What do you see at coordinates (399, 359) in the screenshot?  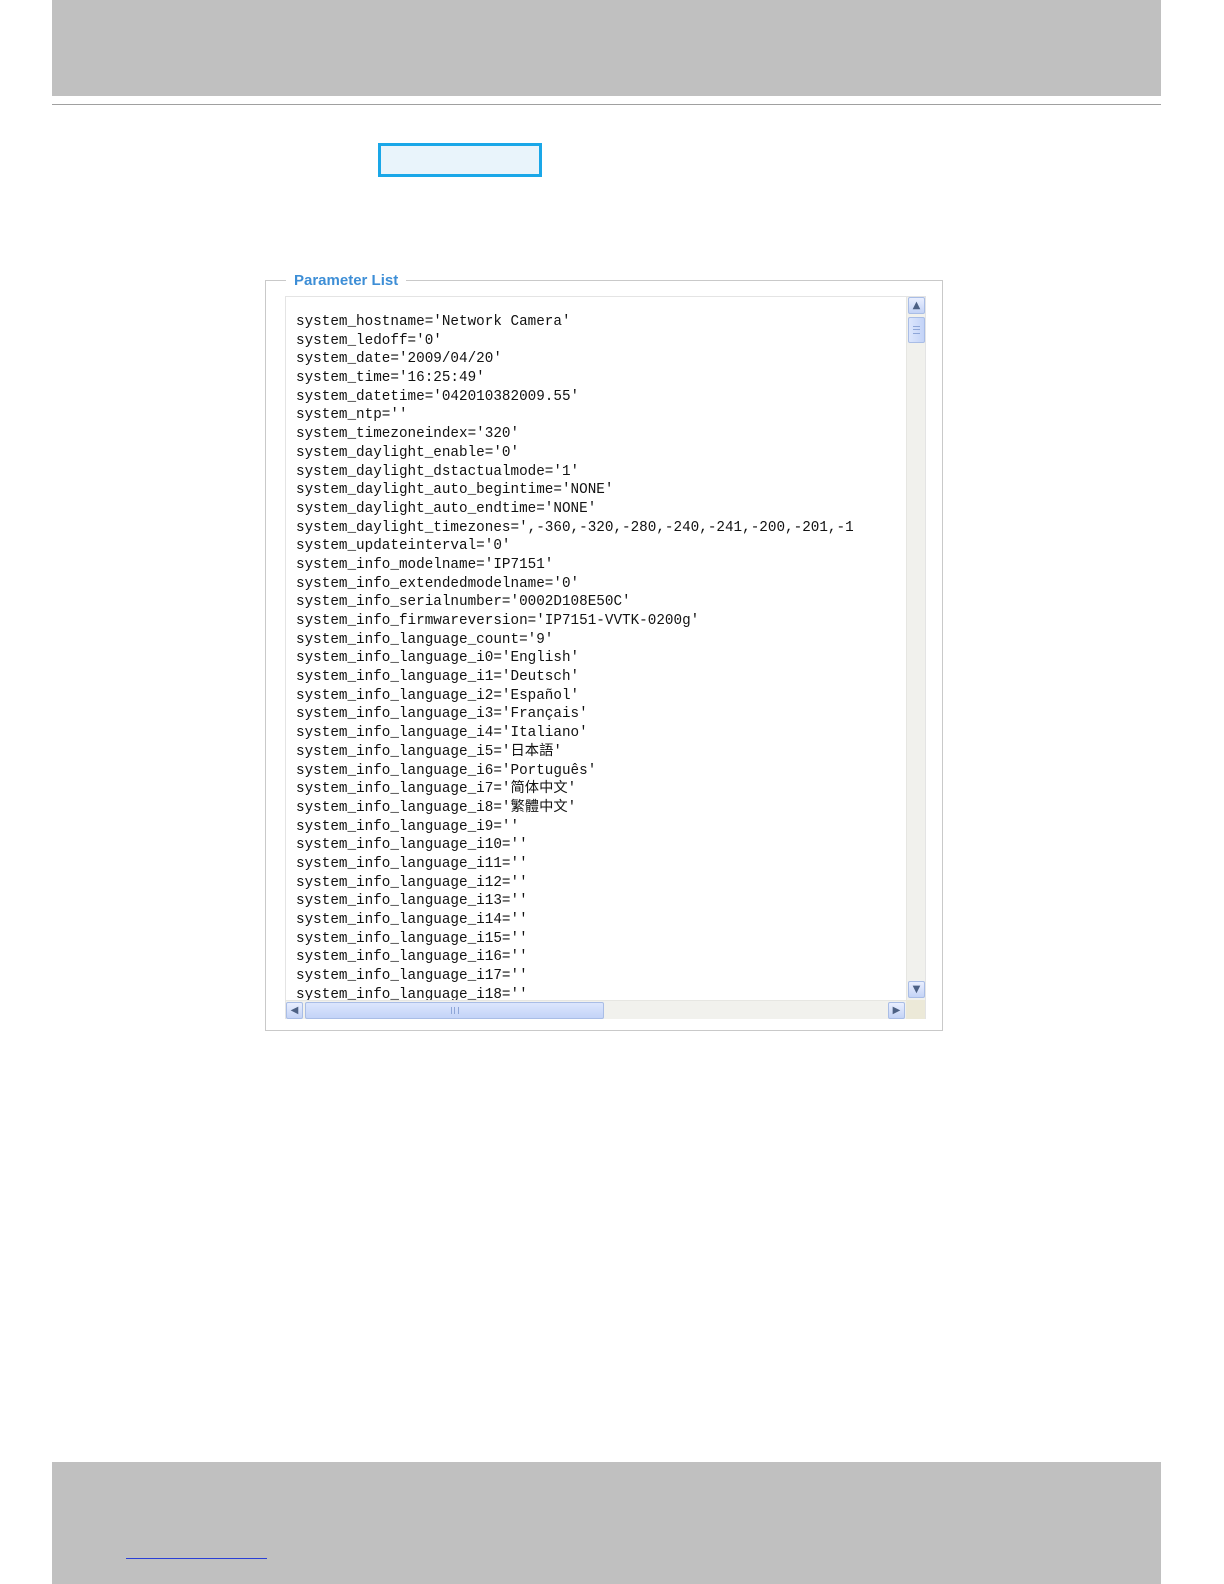 I see `parameter-line: system_date='2009/04/20'` at bounding box center [399, 359].